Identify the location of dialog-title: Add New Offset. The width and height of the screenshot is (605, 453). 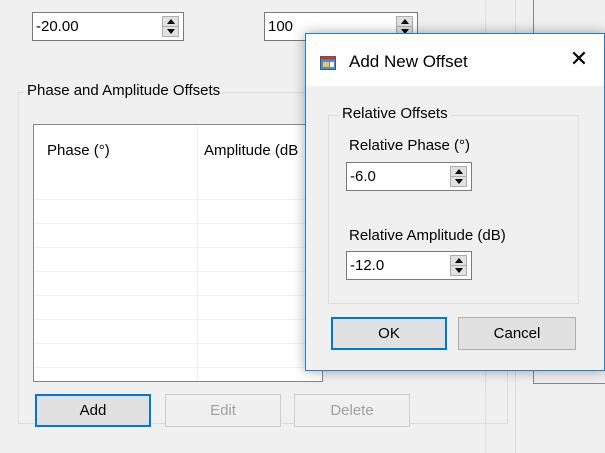
(408, 61).